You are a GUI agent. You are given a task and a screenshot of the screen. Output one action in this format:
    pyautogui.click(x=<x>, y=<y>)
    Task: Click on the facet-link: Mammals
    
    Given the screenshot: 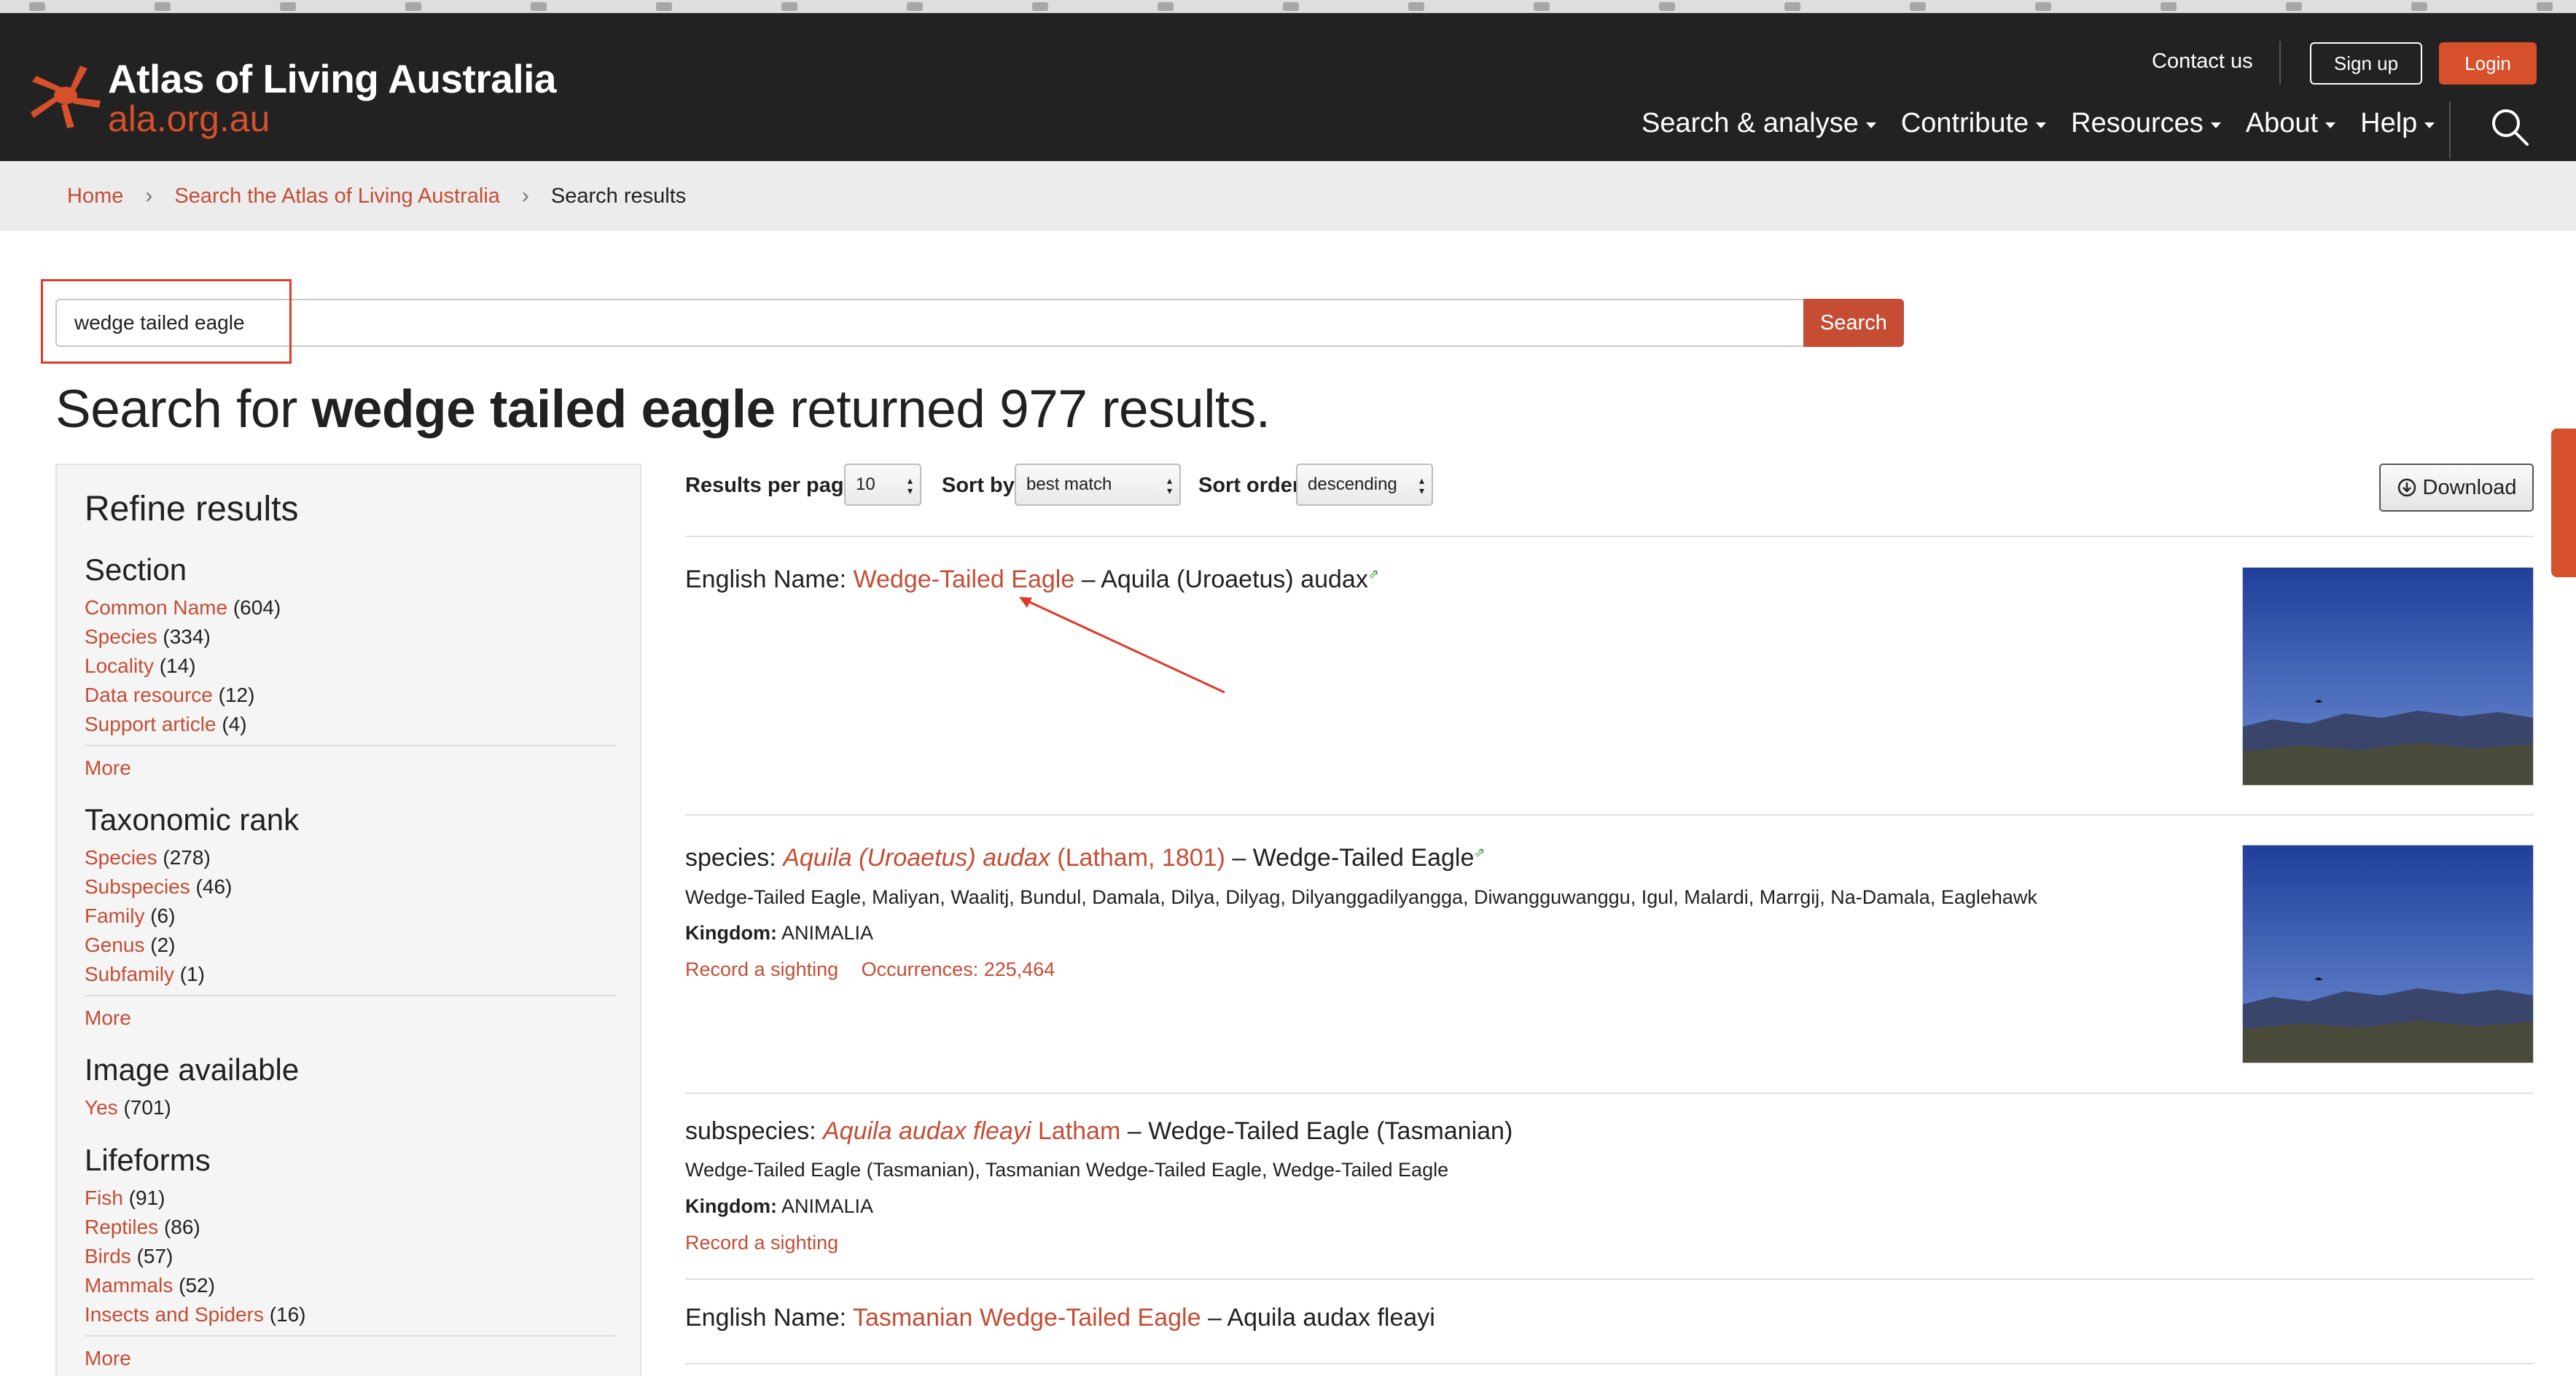 What is the action you would take?
    pyautogui.click(x=129, y=1285)
    